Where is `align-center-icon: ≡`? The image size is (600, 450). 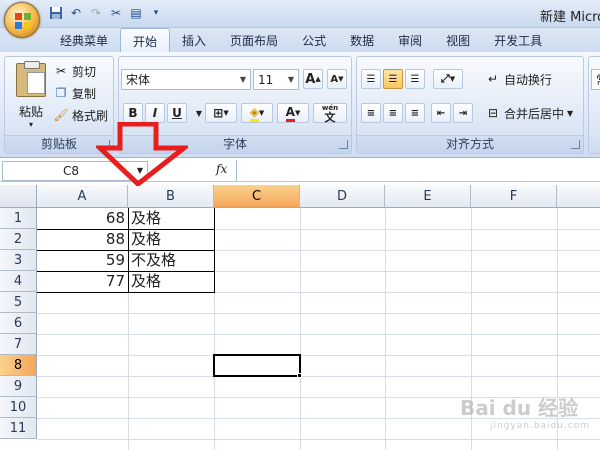
align-center-icon: ≡ is located at coordinates (393, 113).